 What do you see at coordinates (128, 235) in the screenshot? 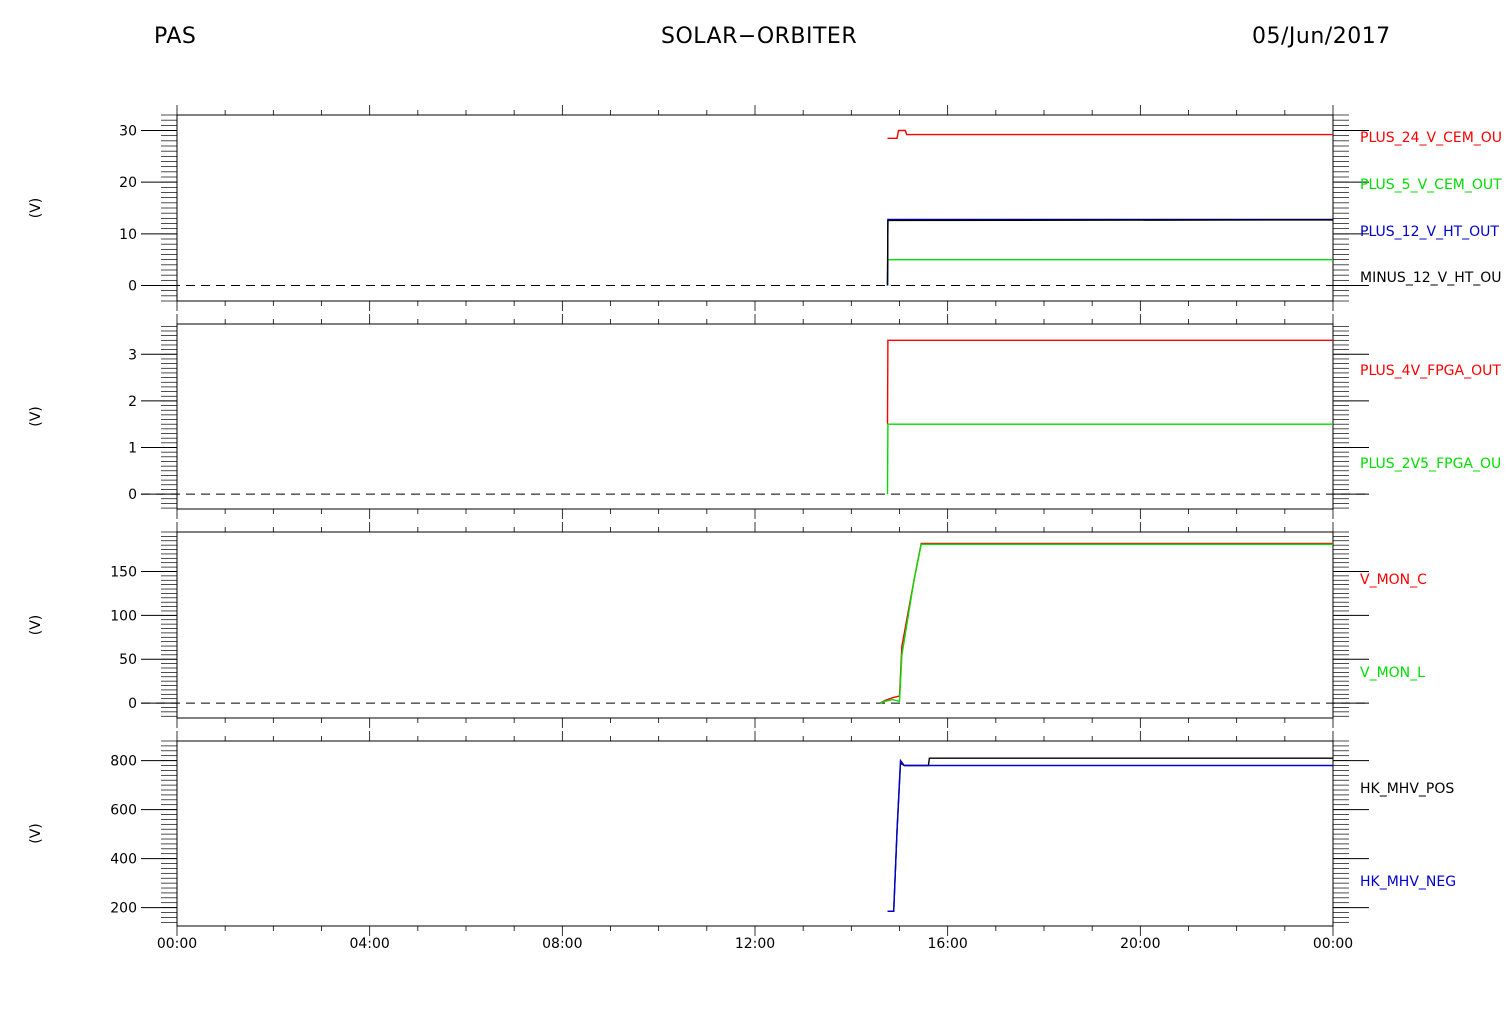
I see `y-tick-label: 10` at bounding box center [128, 235].